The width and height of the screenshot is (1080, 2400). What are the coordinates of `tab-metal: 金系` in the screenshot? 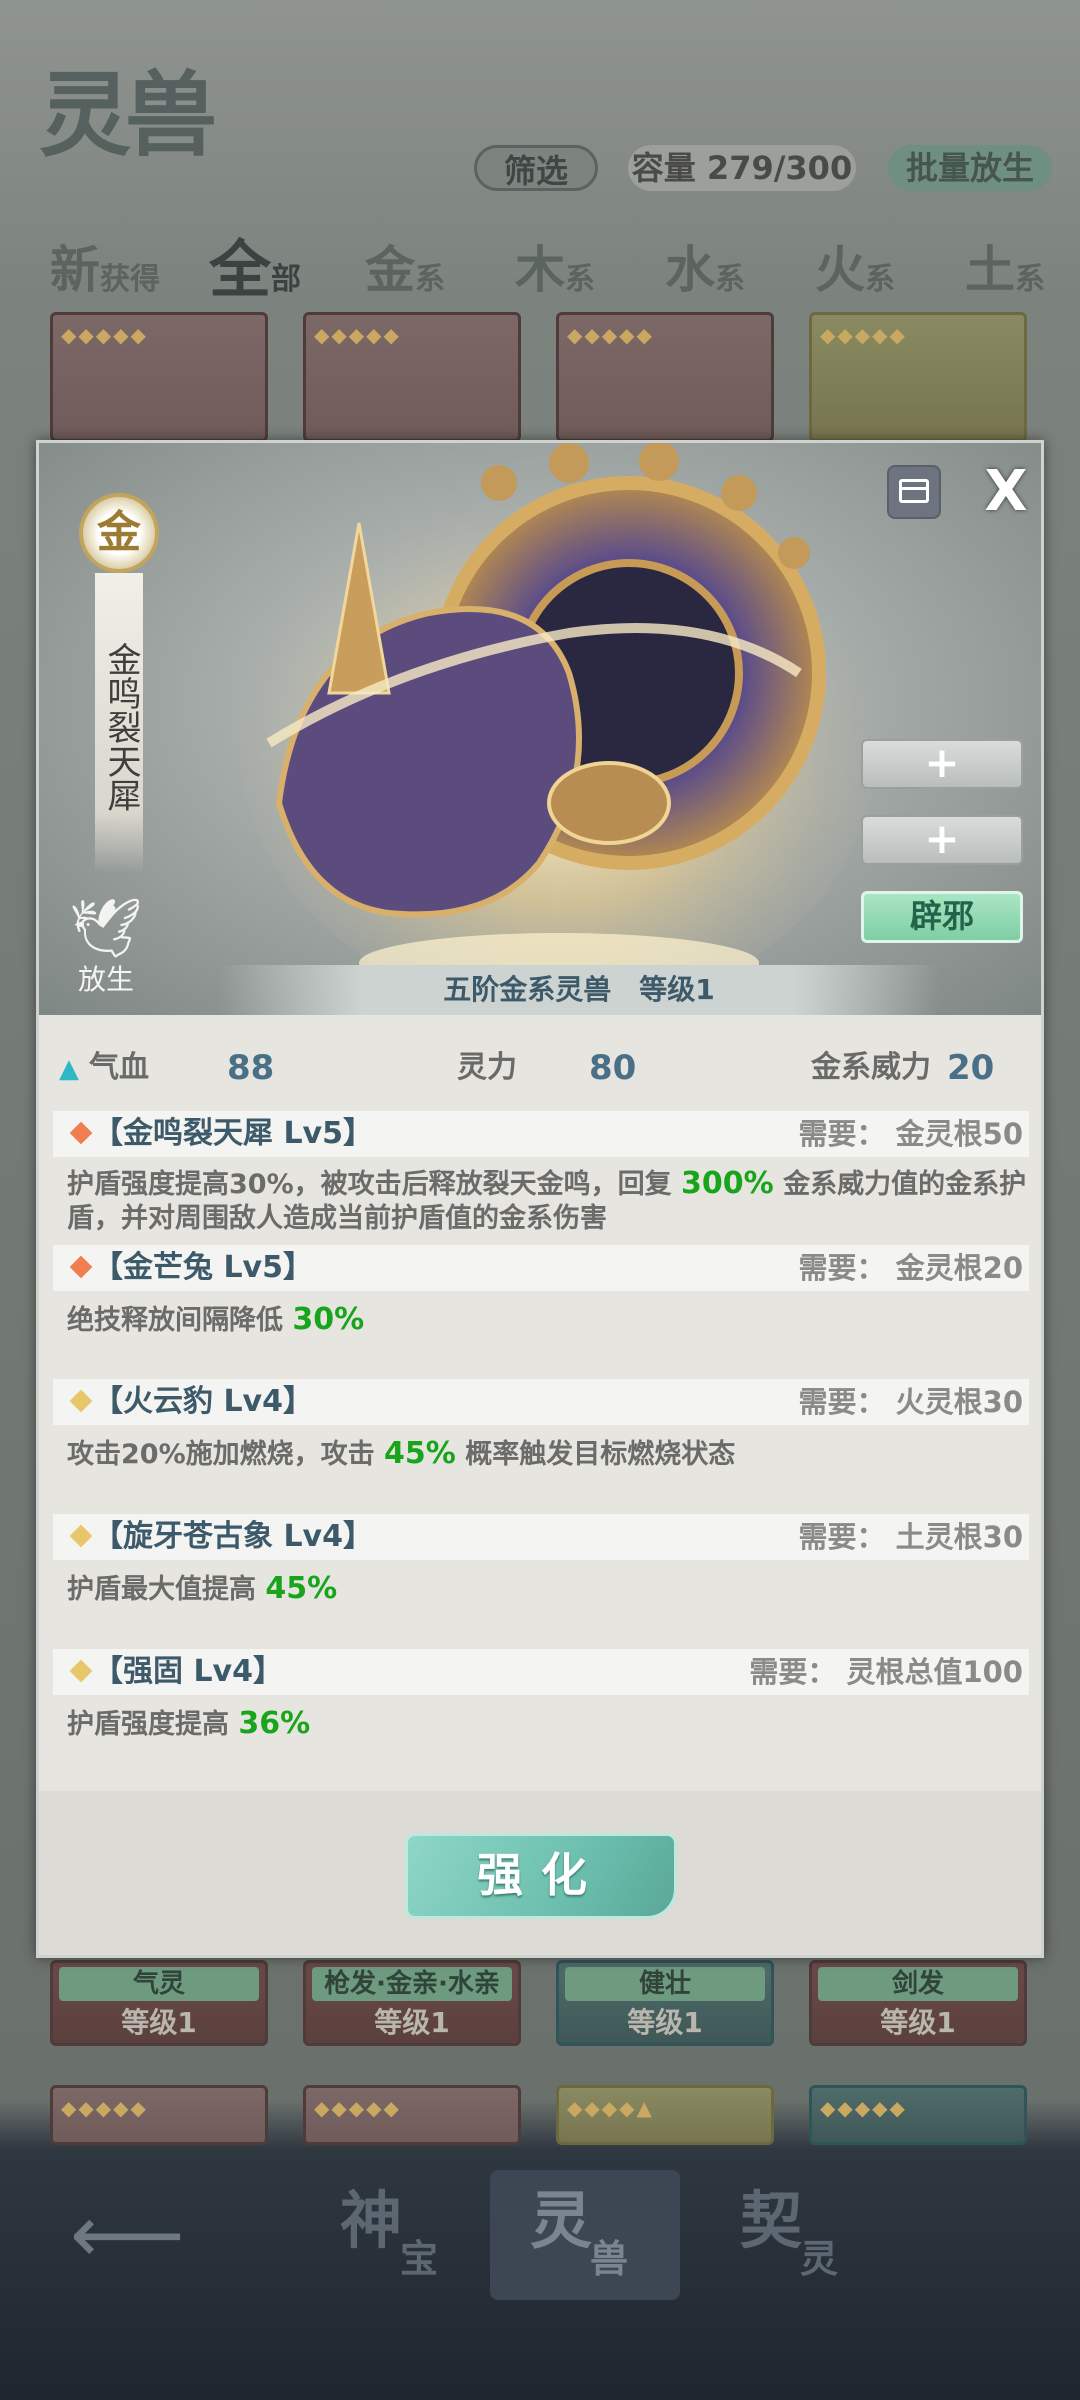 It's located at (405, 265).